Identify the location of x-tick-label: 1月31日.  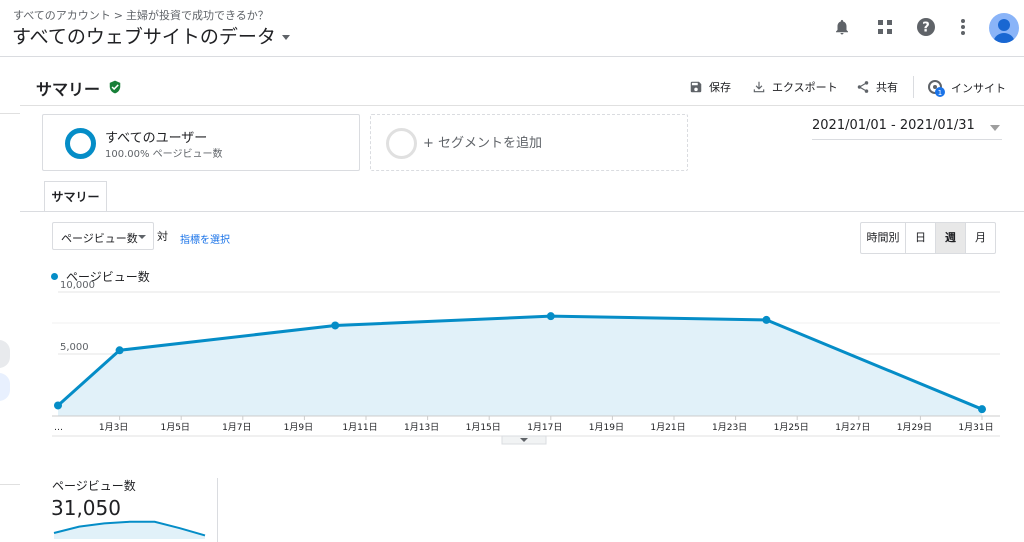
(975, 427).